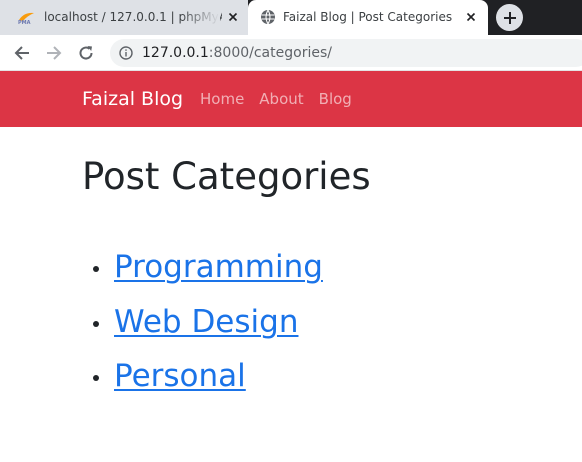  What do you see at coordinates (180, 376) in the screenshot?
I see `category-link-personal: Personal` at bounding box center [180, 376].